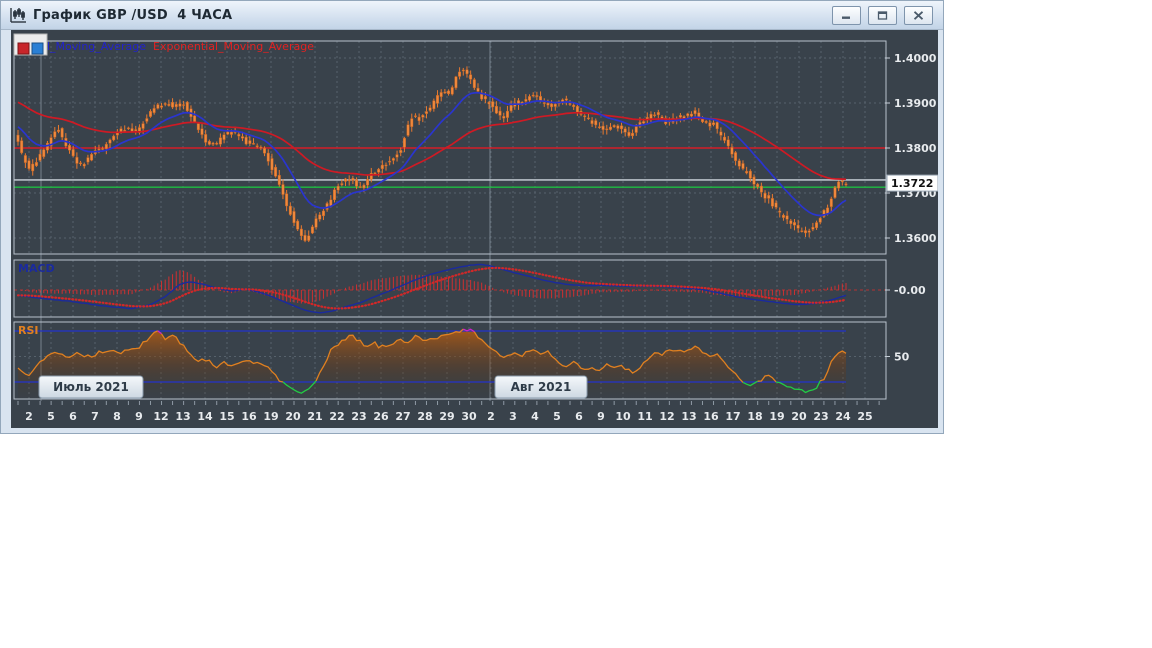  What do you see at coordinates (732, 416) in the screenshot?
I see `date-label: 17` at bounding box center [732, 416].